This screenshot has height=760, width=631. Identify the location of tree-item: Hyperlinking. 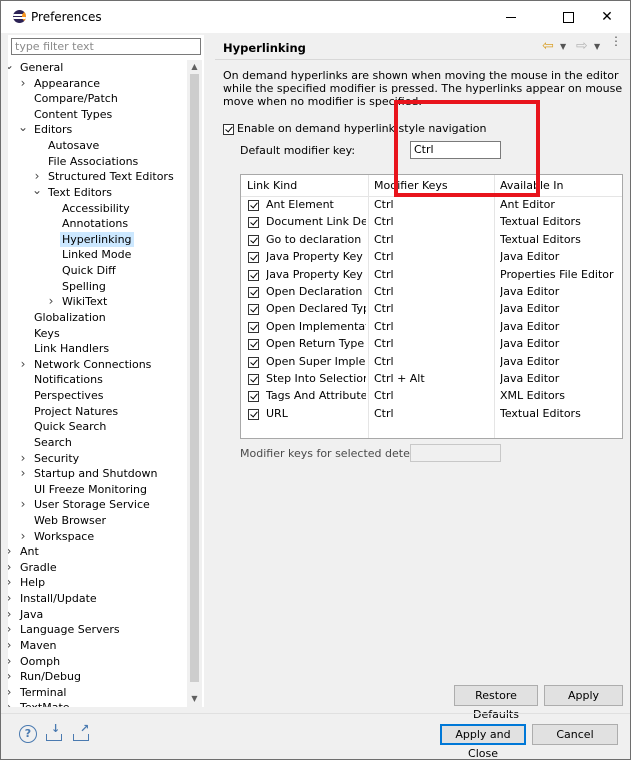
(97, 239).